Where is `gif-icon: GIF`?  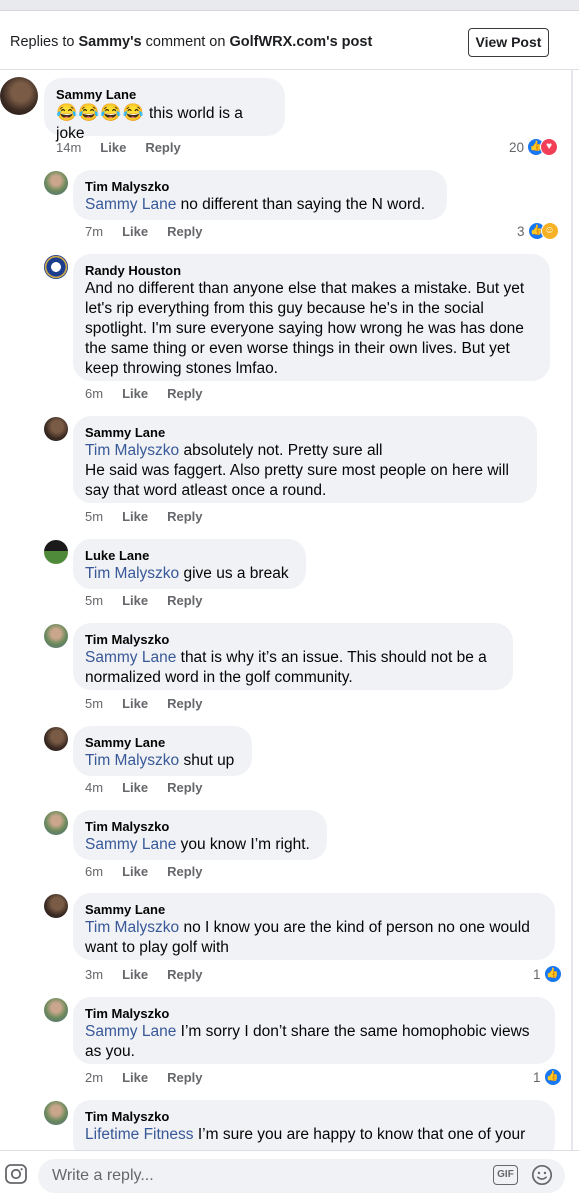
gif-icon: GIF is located at coordinates (505, 1175).